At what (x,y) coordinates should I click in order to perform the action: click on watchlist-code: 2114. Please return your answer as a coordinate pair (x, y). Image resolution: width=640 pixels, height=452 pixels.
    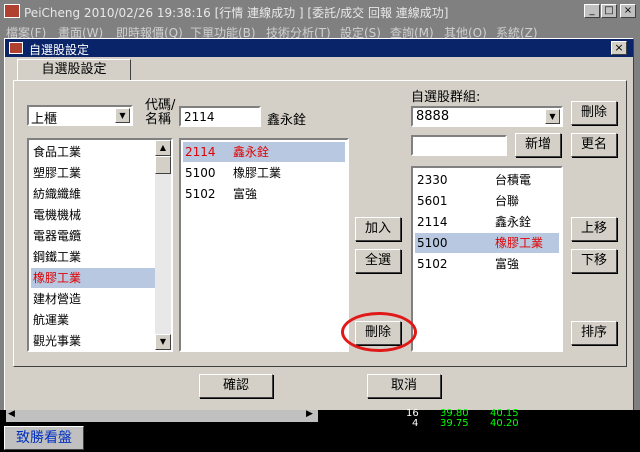
    Looking at the image, I should click on (432, 222).